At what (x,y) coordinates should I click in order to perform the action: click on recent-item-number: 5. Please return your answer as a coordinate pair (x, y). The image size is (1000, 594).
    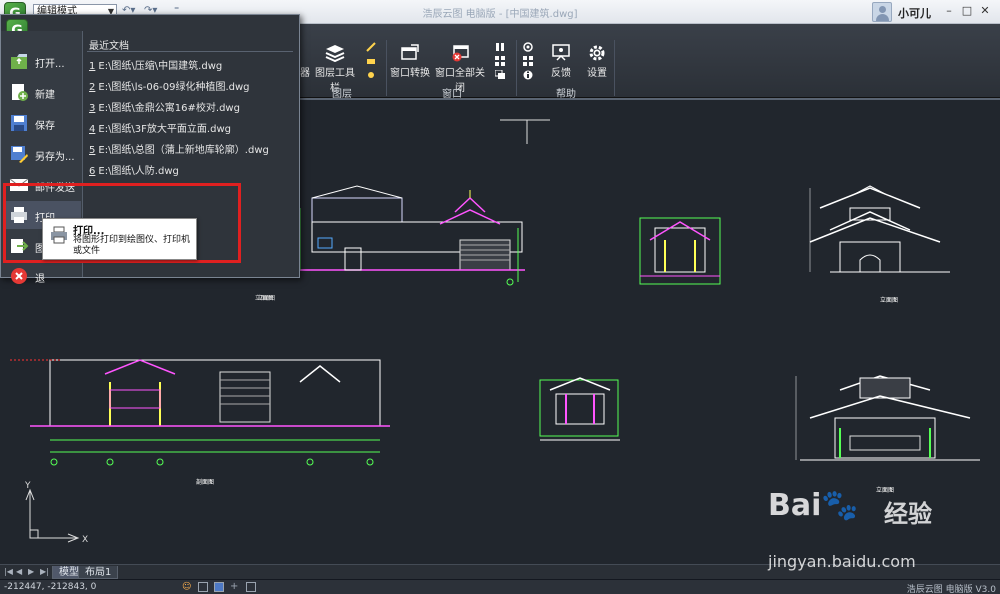
    Looking at the image, I should click on (92, 150).